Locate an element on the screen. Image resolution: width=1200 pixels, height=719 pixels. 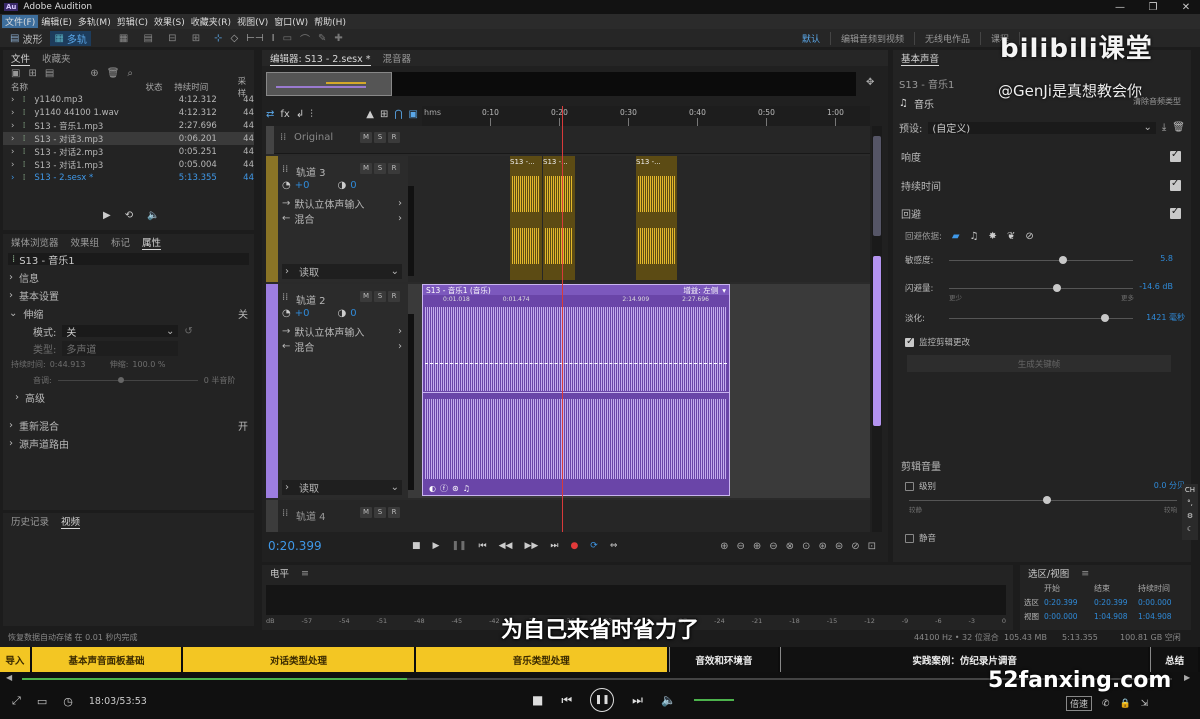
close-icon: ✕ is located at coordinates (1186, 7).